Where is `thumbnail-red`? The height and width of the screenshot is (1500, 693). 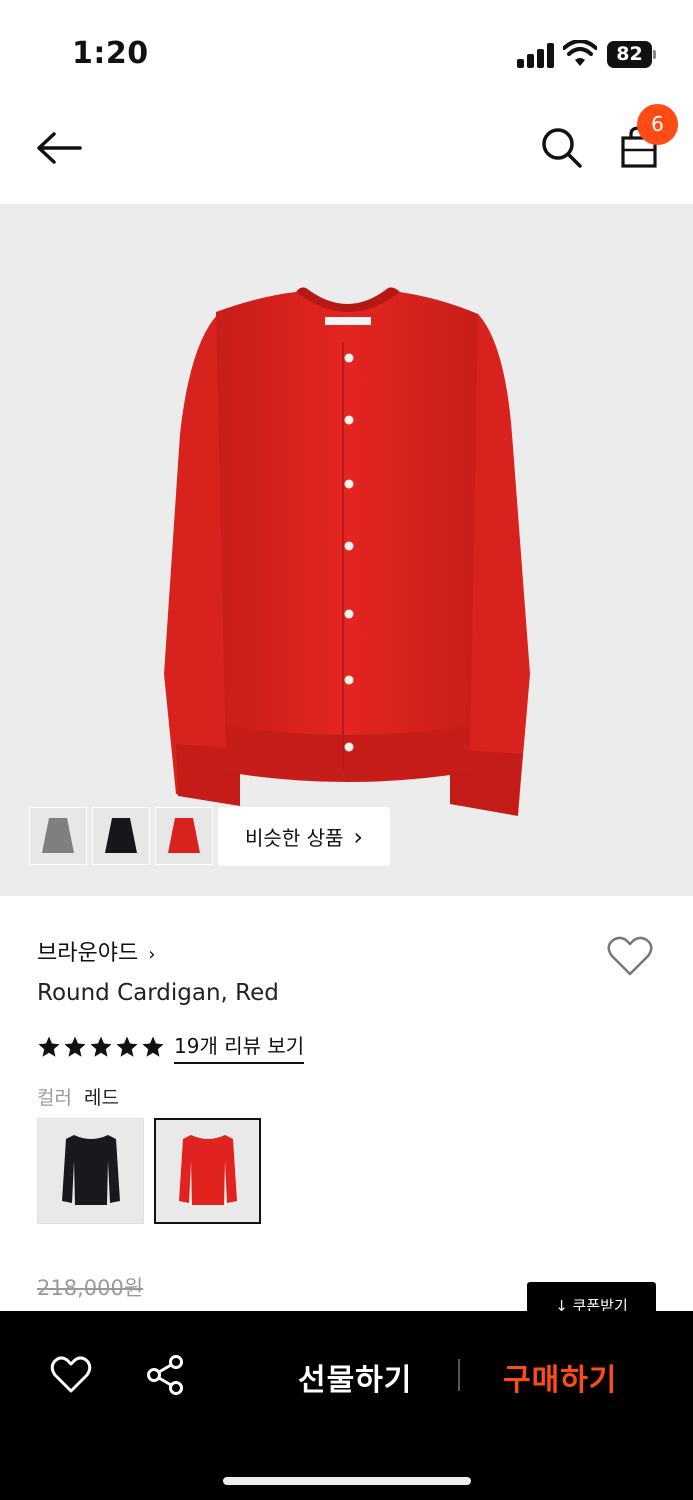
thumbnail-red is located at coordinates (184, 836).